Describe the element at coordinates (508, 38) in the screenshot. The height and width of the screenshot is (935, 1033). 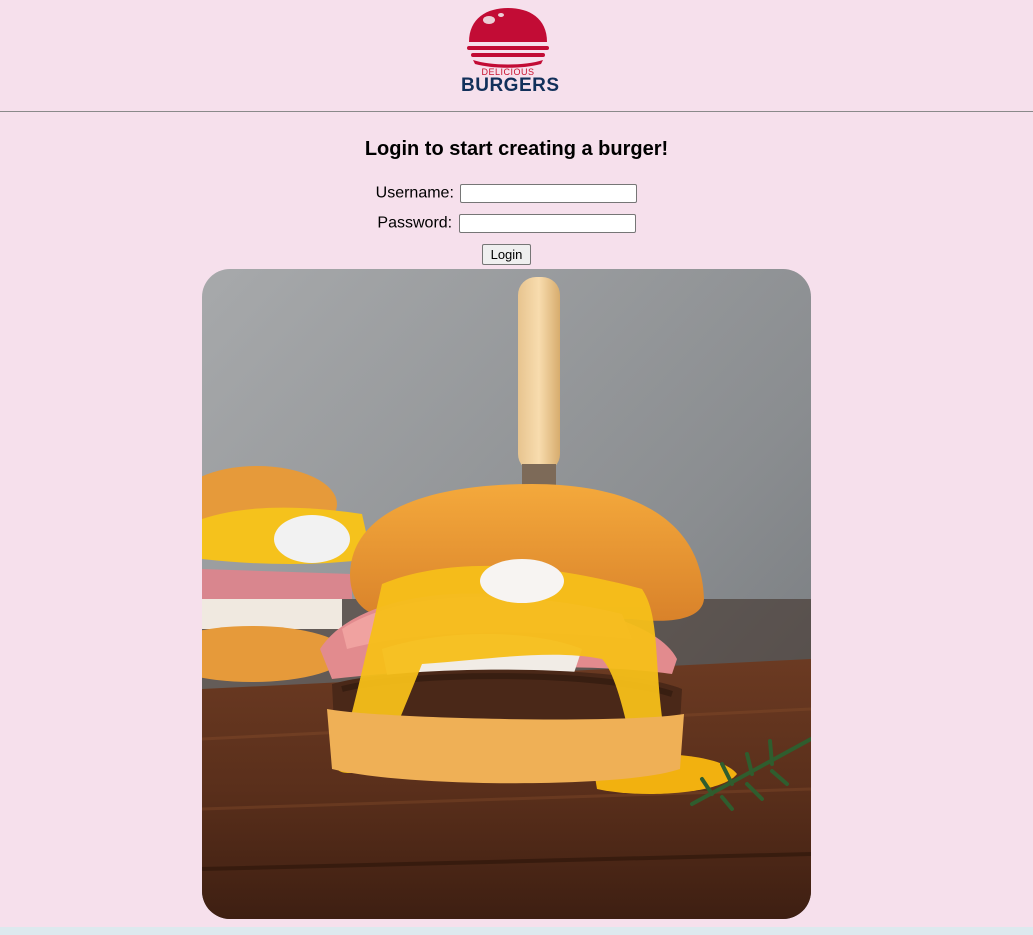
I see `burger-icon` at that location.